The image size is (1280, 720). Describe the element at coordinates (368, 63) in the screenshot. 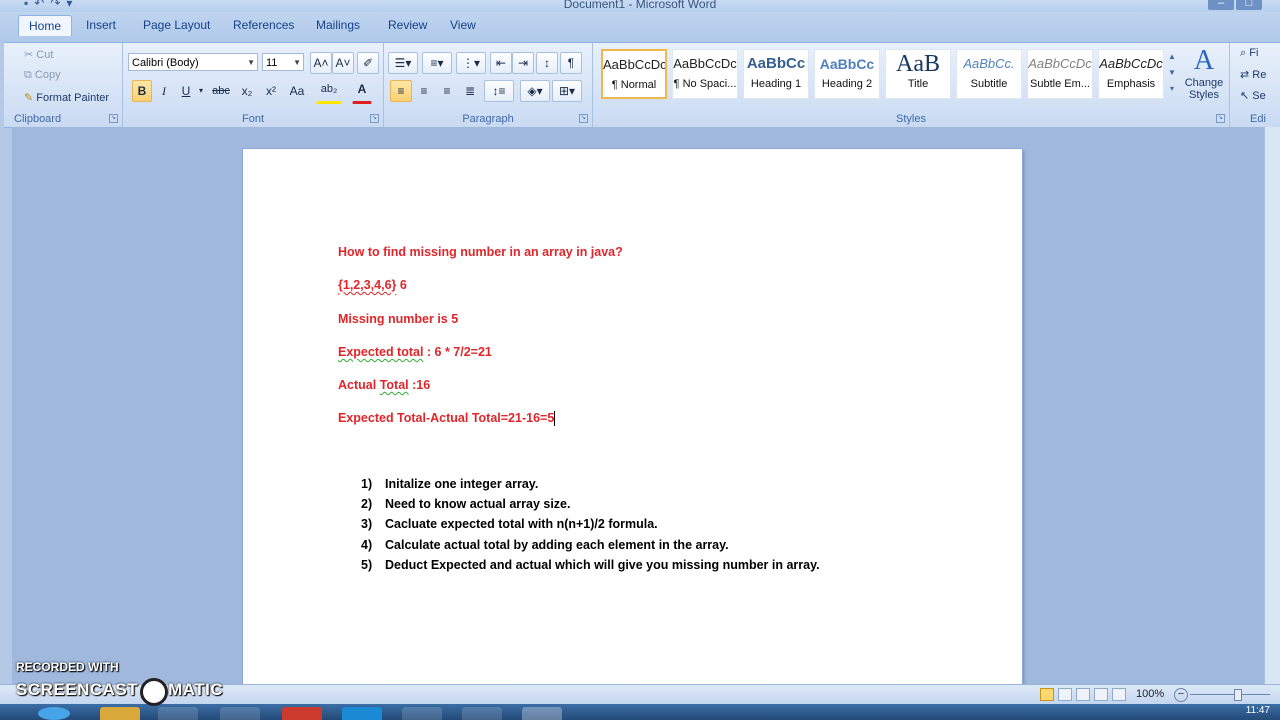

I see `clear-formatting-icon: ✐` at that location.